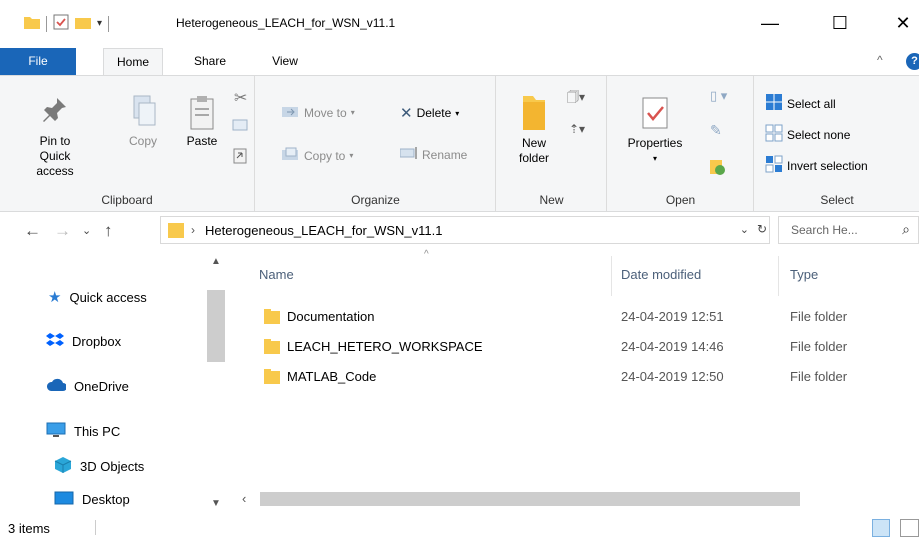 This screenshot has width=919, height=539. Describe the element at coordinates (433, 154) in the screenshot. I see `rename-button: Rename` at that location.